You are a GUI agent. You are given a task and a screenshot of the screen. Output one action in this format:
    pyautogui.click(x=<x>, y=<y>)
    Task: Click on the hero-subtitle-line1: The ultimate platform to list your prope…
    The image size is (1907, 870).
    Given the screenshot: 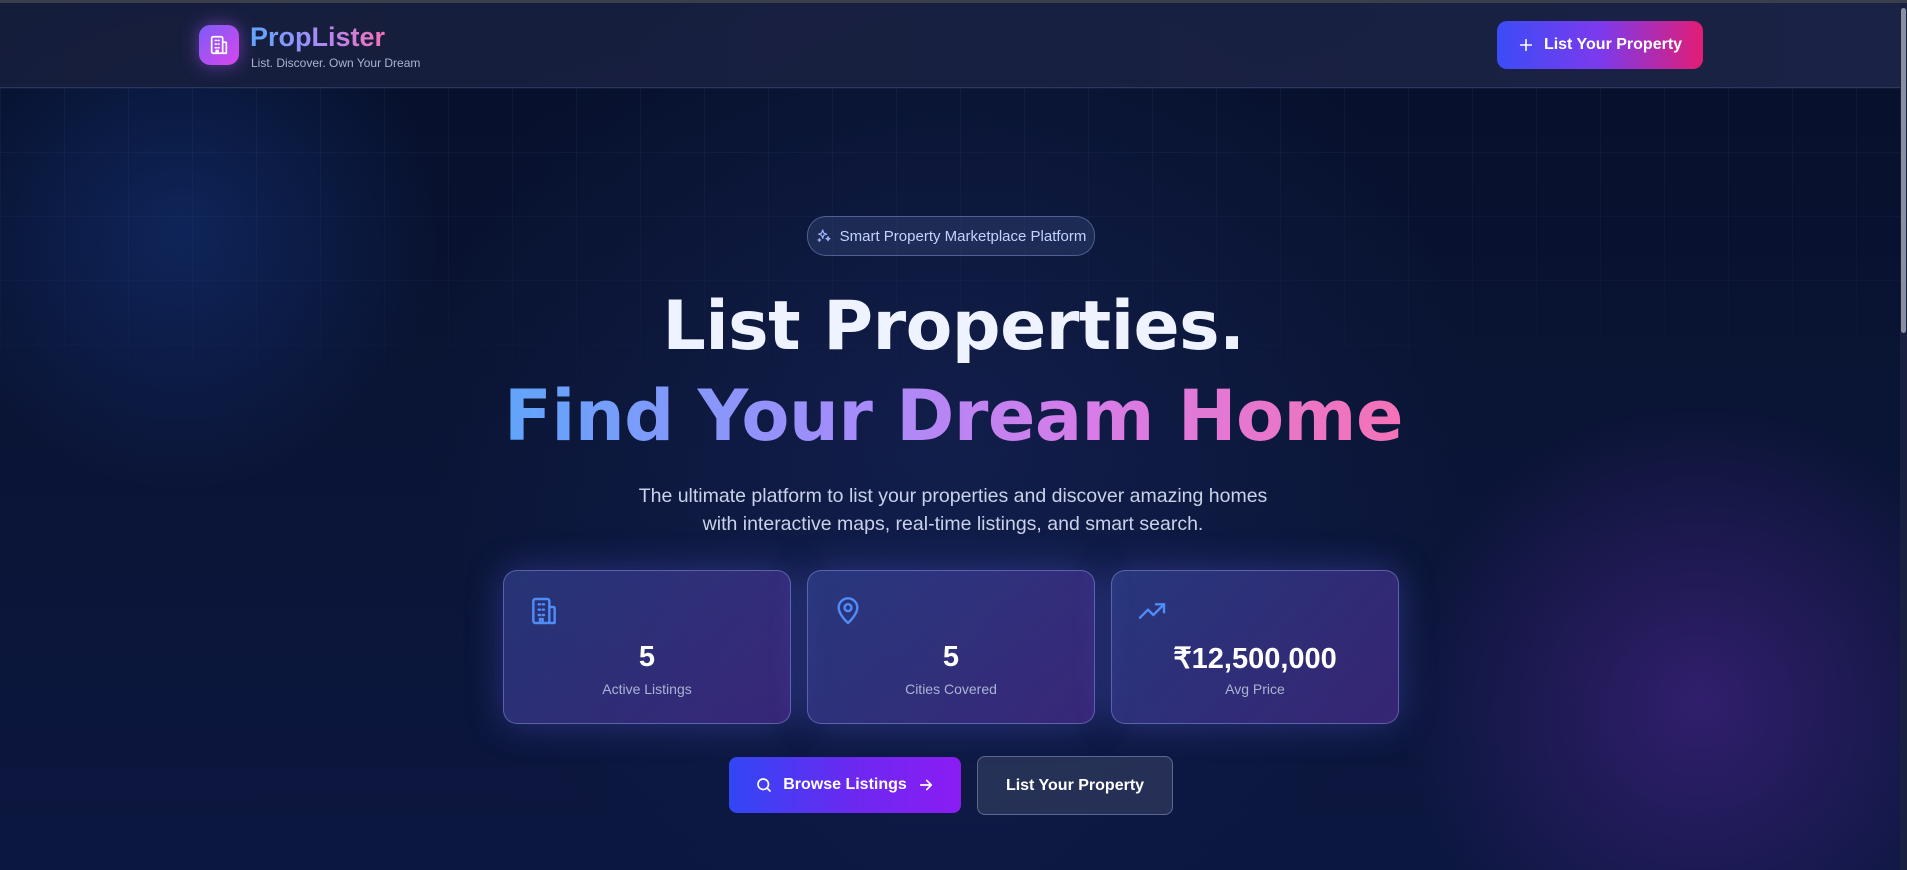 What is the action you would take?
    pyautogui.click(x=953, y=496)
    